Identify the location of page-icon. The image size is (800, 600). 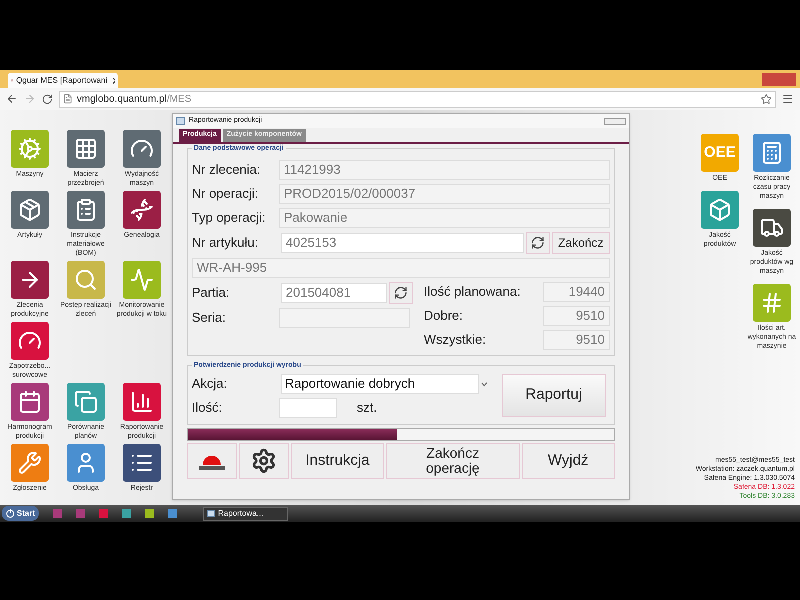
(68, 99).